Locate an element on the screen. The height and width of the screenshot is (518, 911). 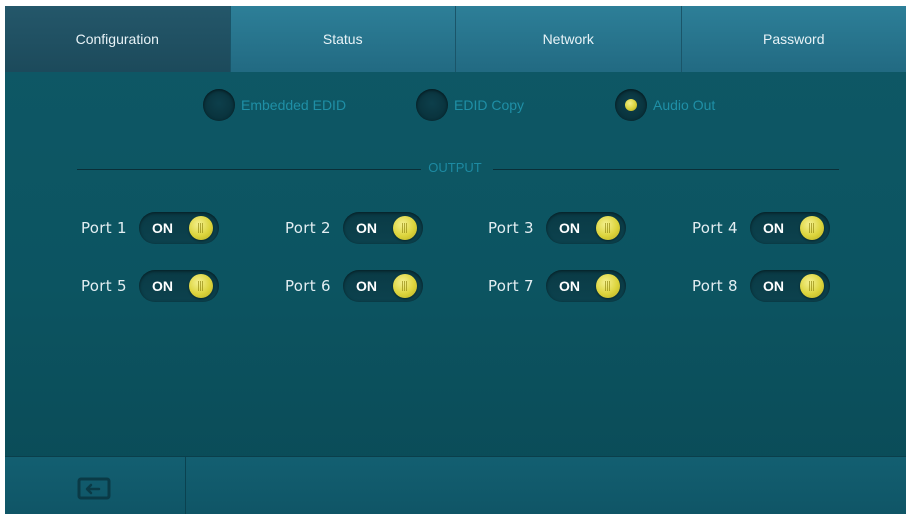
port-5: Port 5 ON is located at coordinates (150, 286).